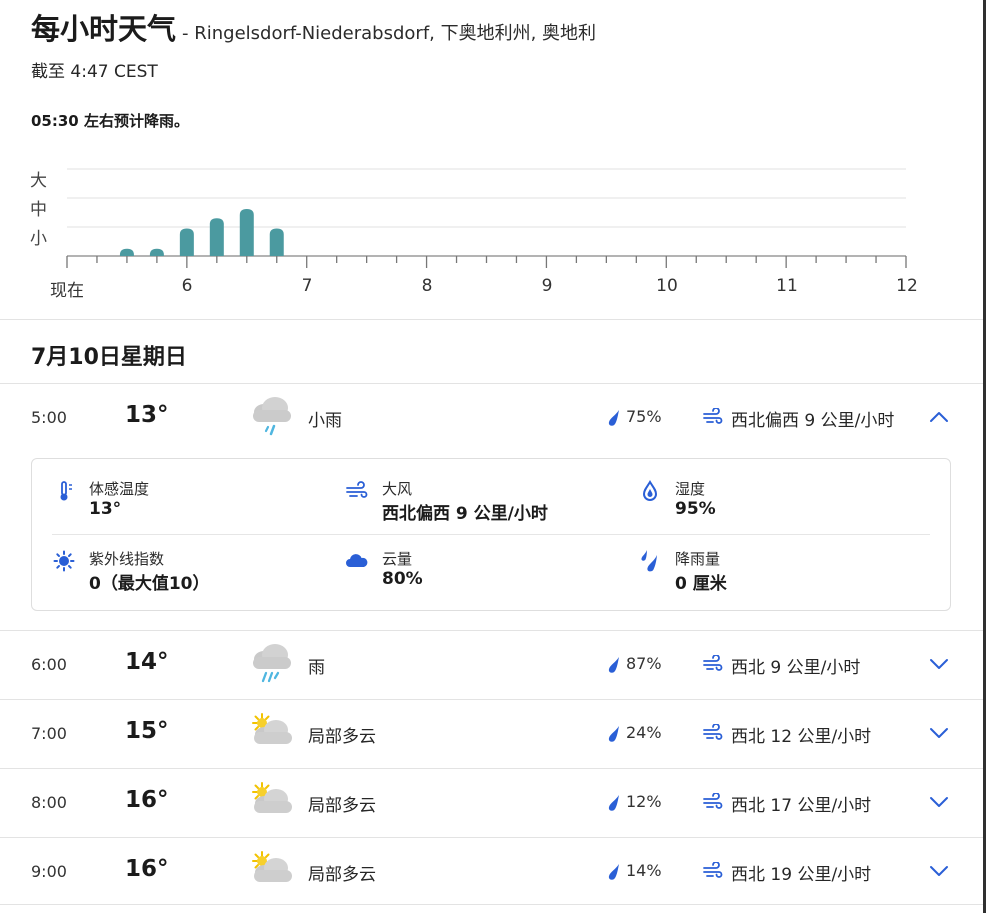  What do you see at coordinates (427, 286) in the screenshot?
I see `x-tick-label: 8` at bounding box center [427, 286].